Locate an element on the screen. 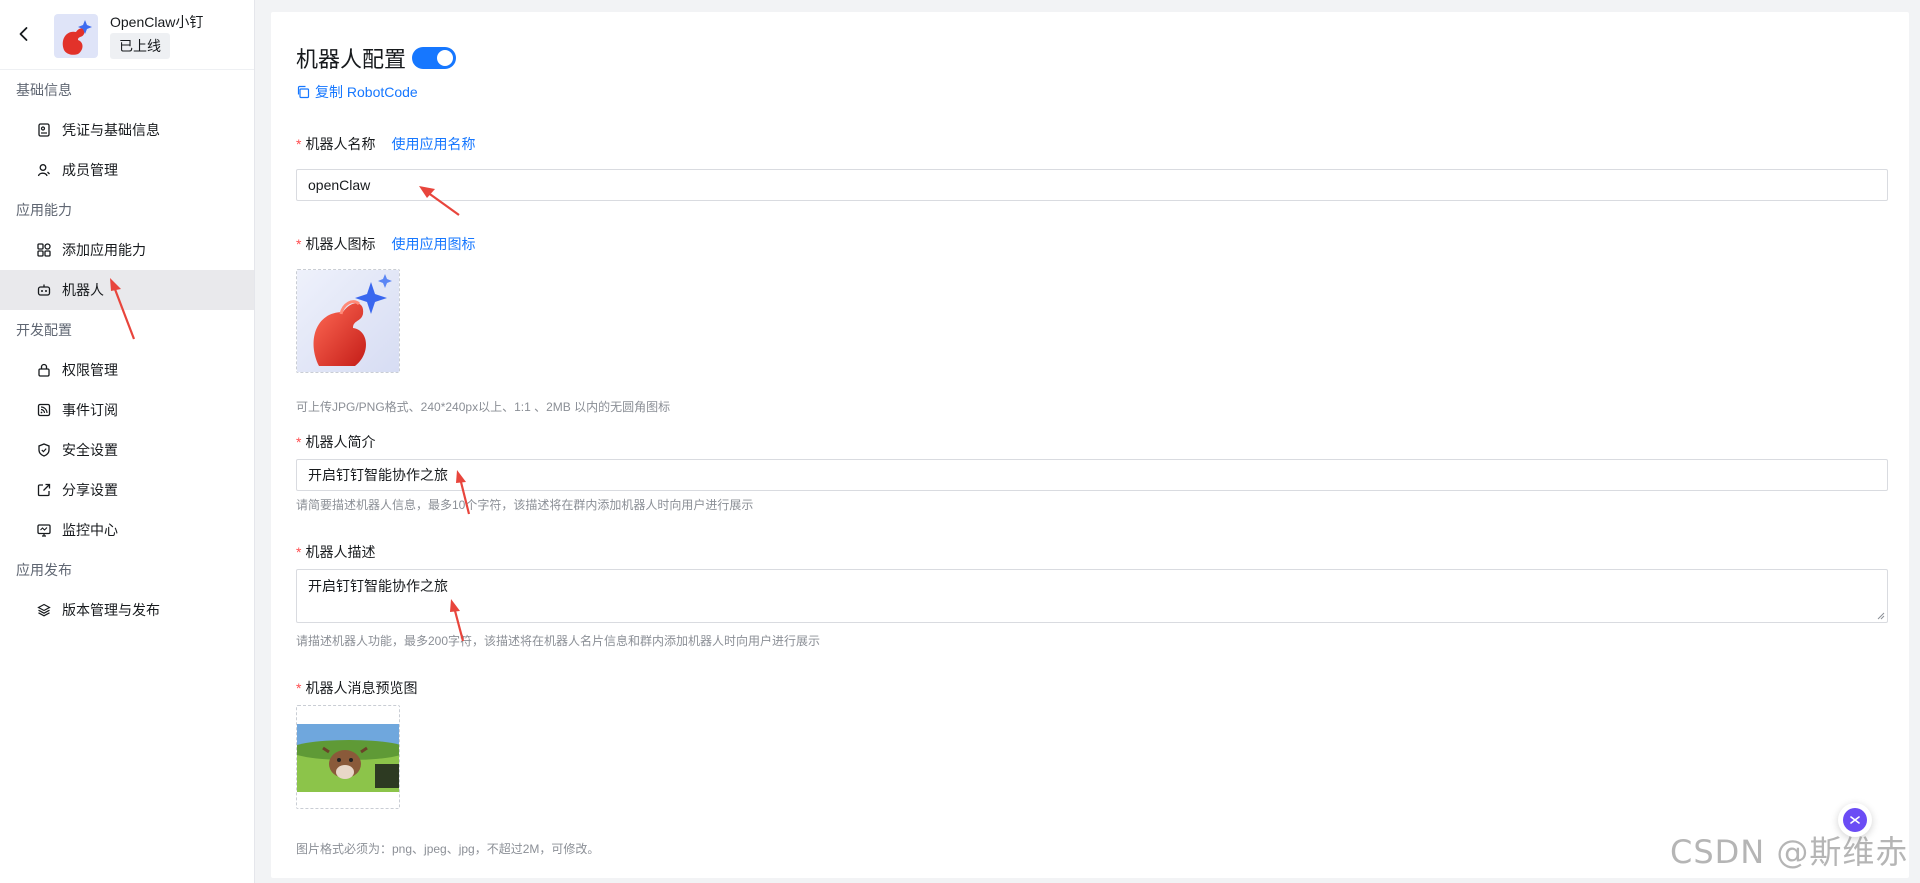  app-header: OpenClaw小钉 已上线 is located at coordinates (127, 35).